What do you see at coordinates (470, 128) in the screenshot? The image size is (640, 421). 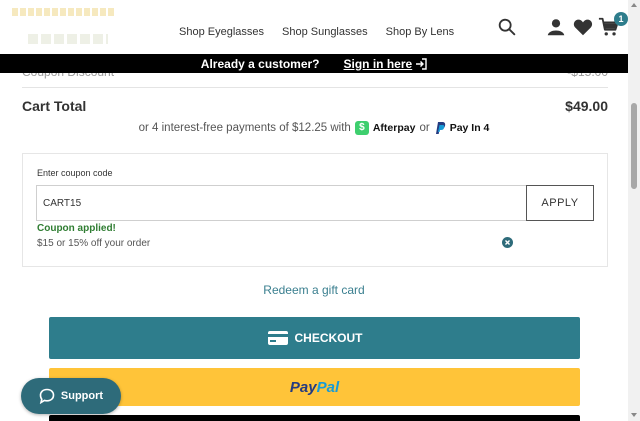 I see `paypal-pay-in-4-label: Pay In 4` at bounding box center [470, 128].